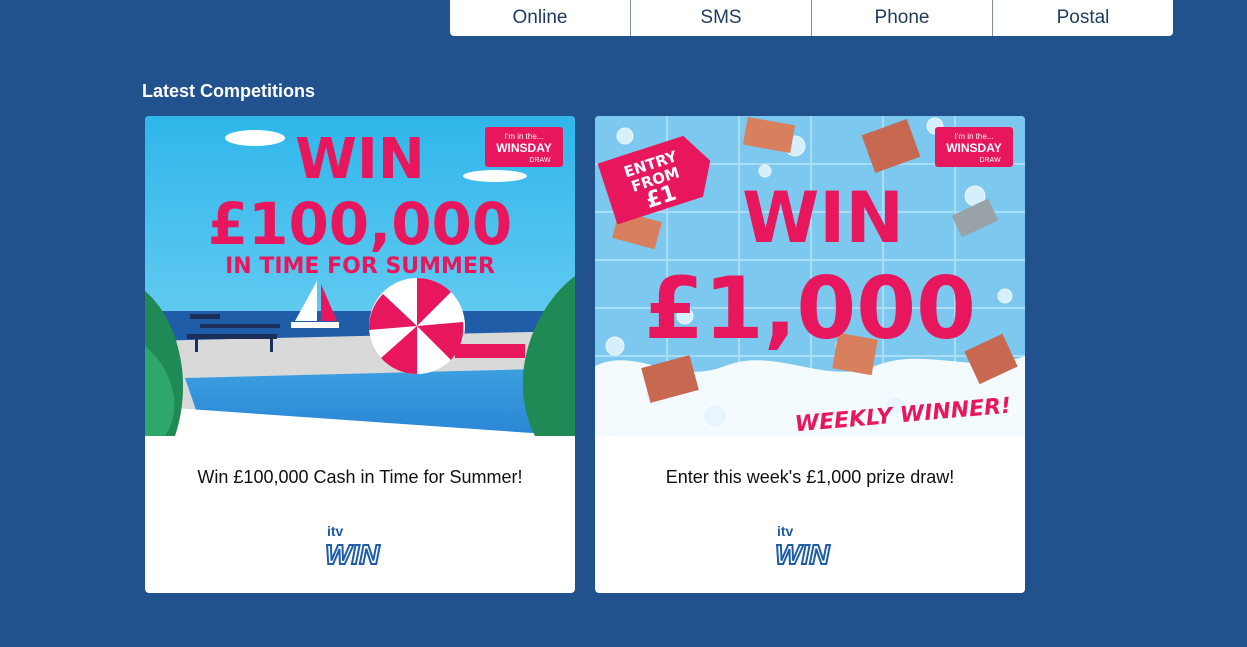  Describe the element at coordinates (810, 477) in the screenshot. I see `competition-title: Enter this week's £1,000 prize draw!` at that location.